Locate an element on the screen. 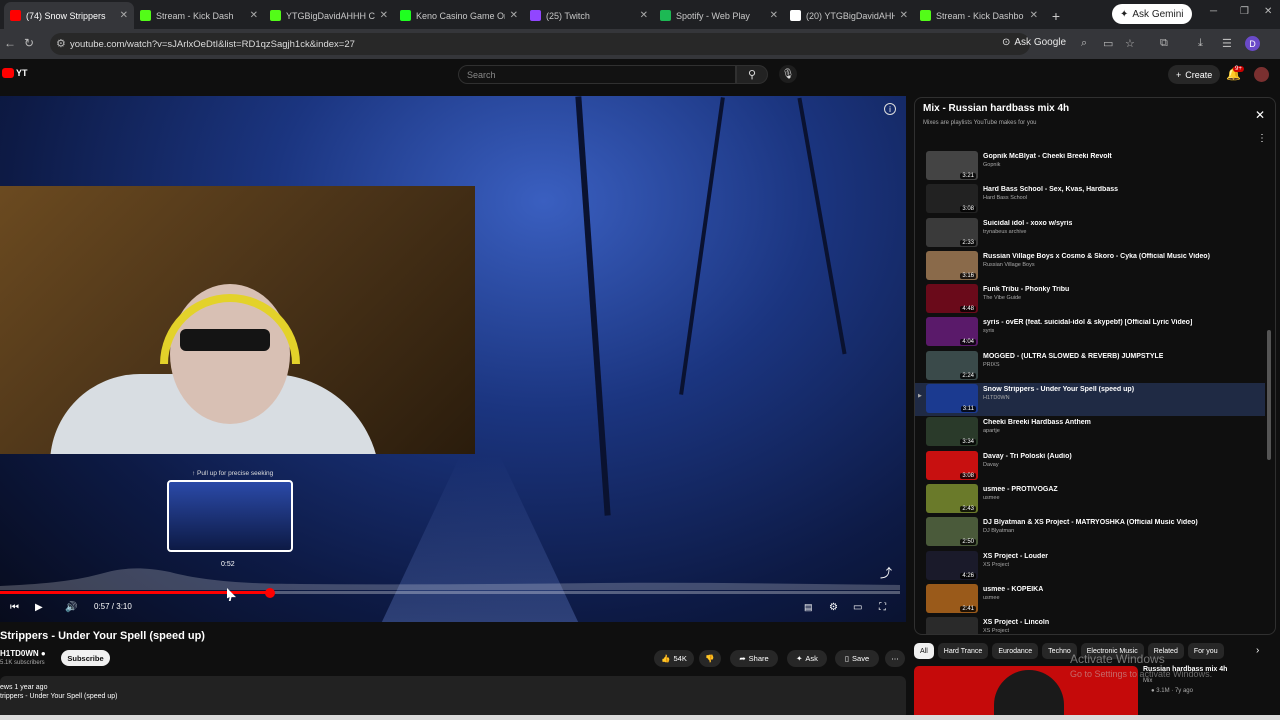 The height and width of the screenshot is (720, 1280). maximize-icon: ❐ is located at coordinates (1244, 11).